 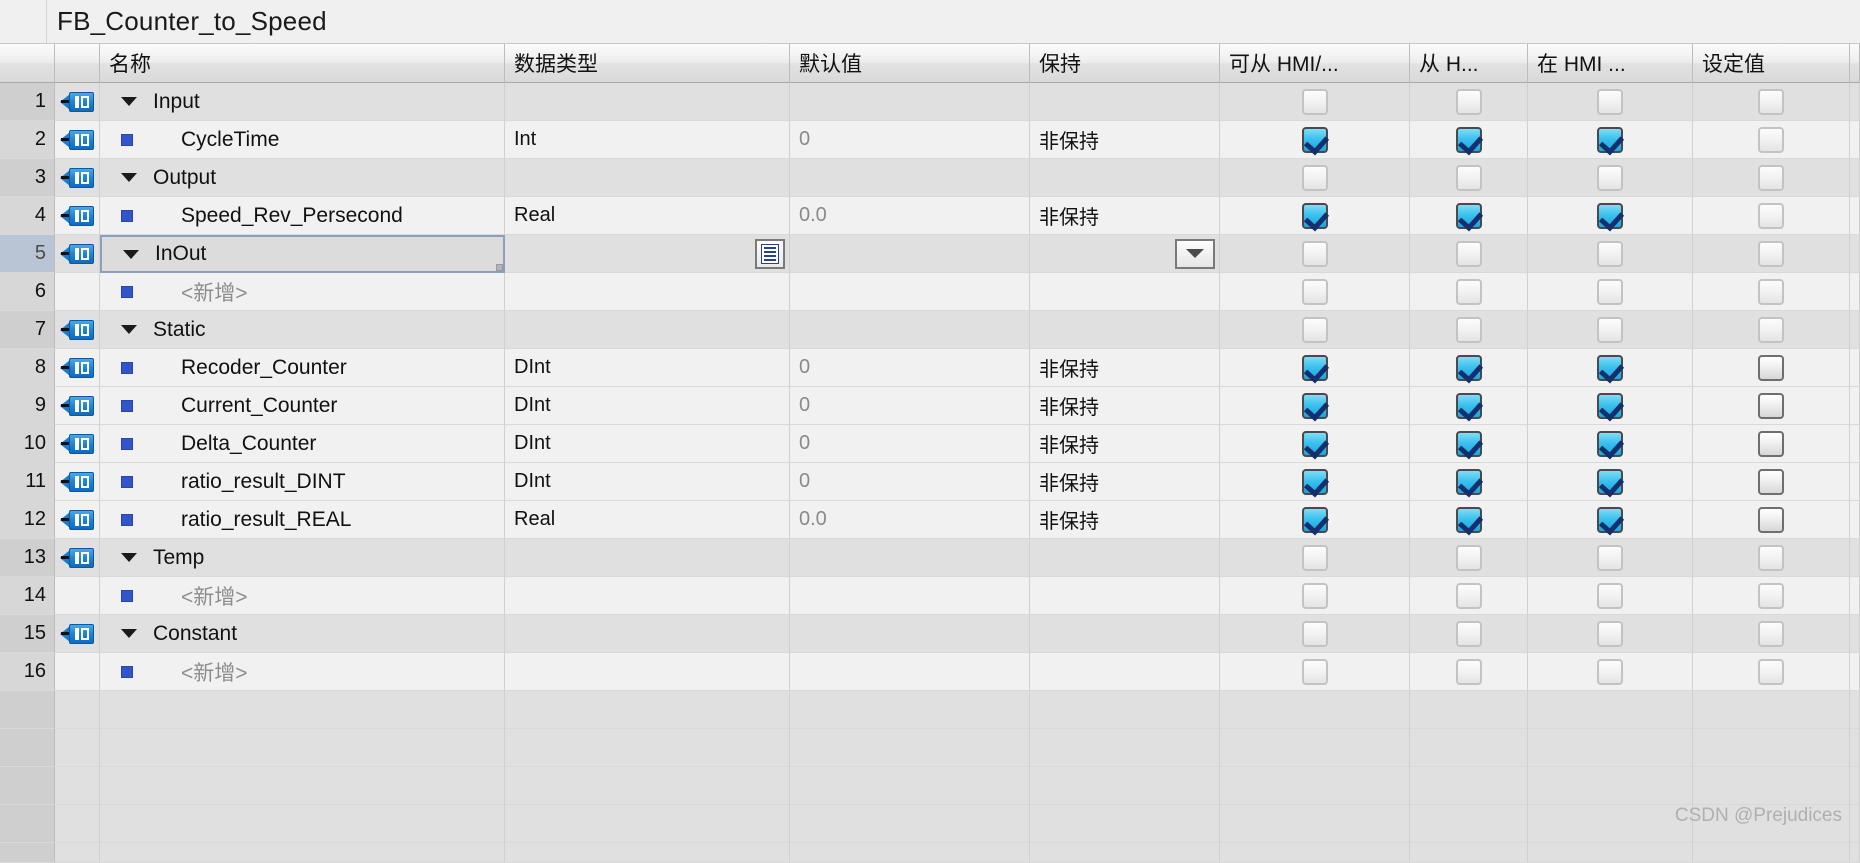 I want to click on row-number: 12, so click(x=27, y=520).